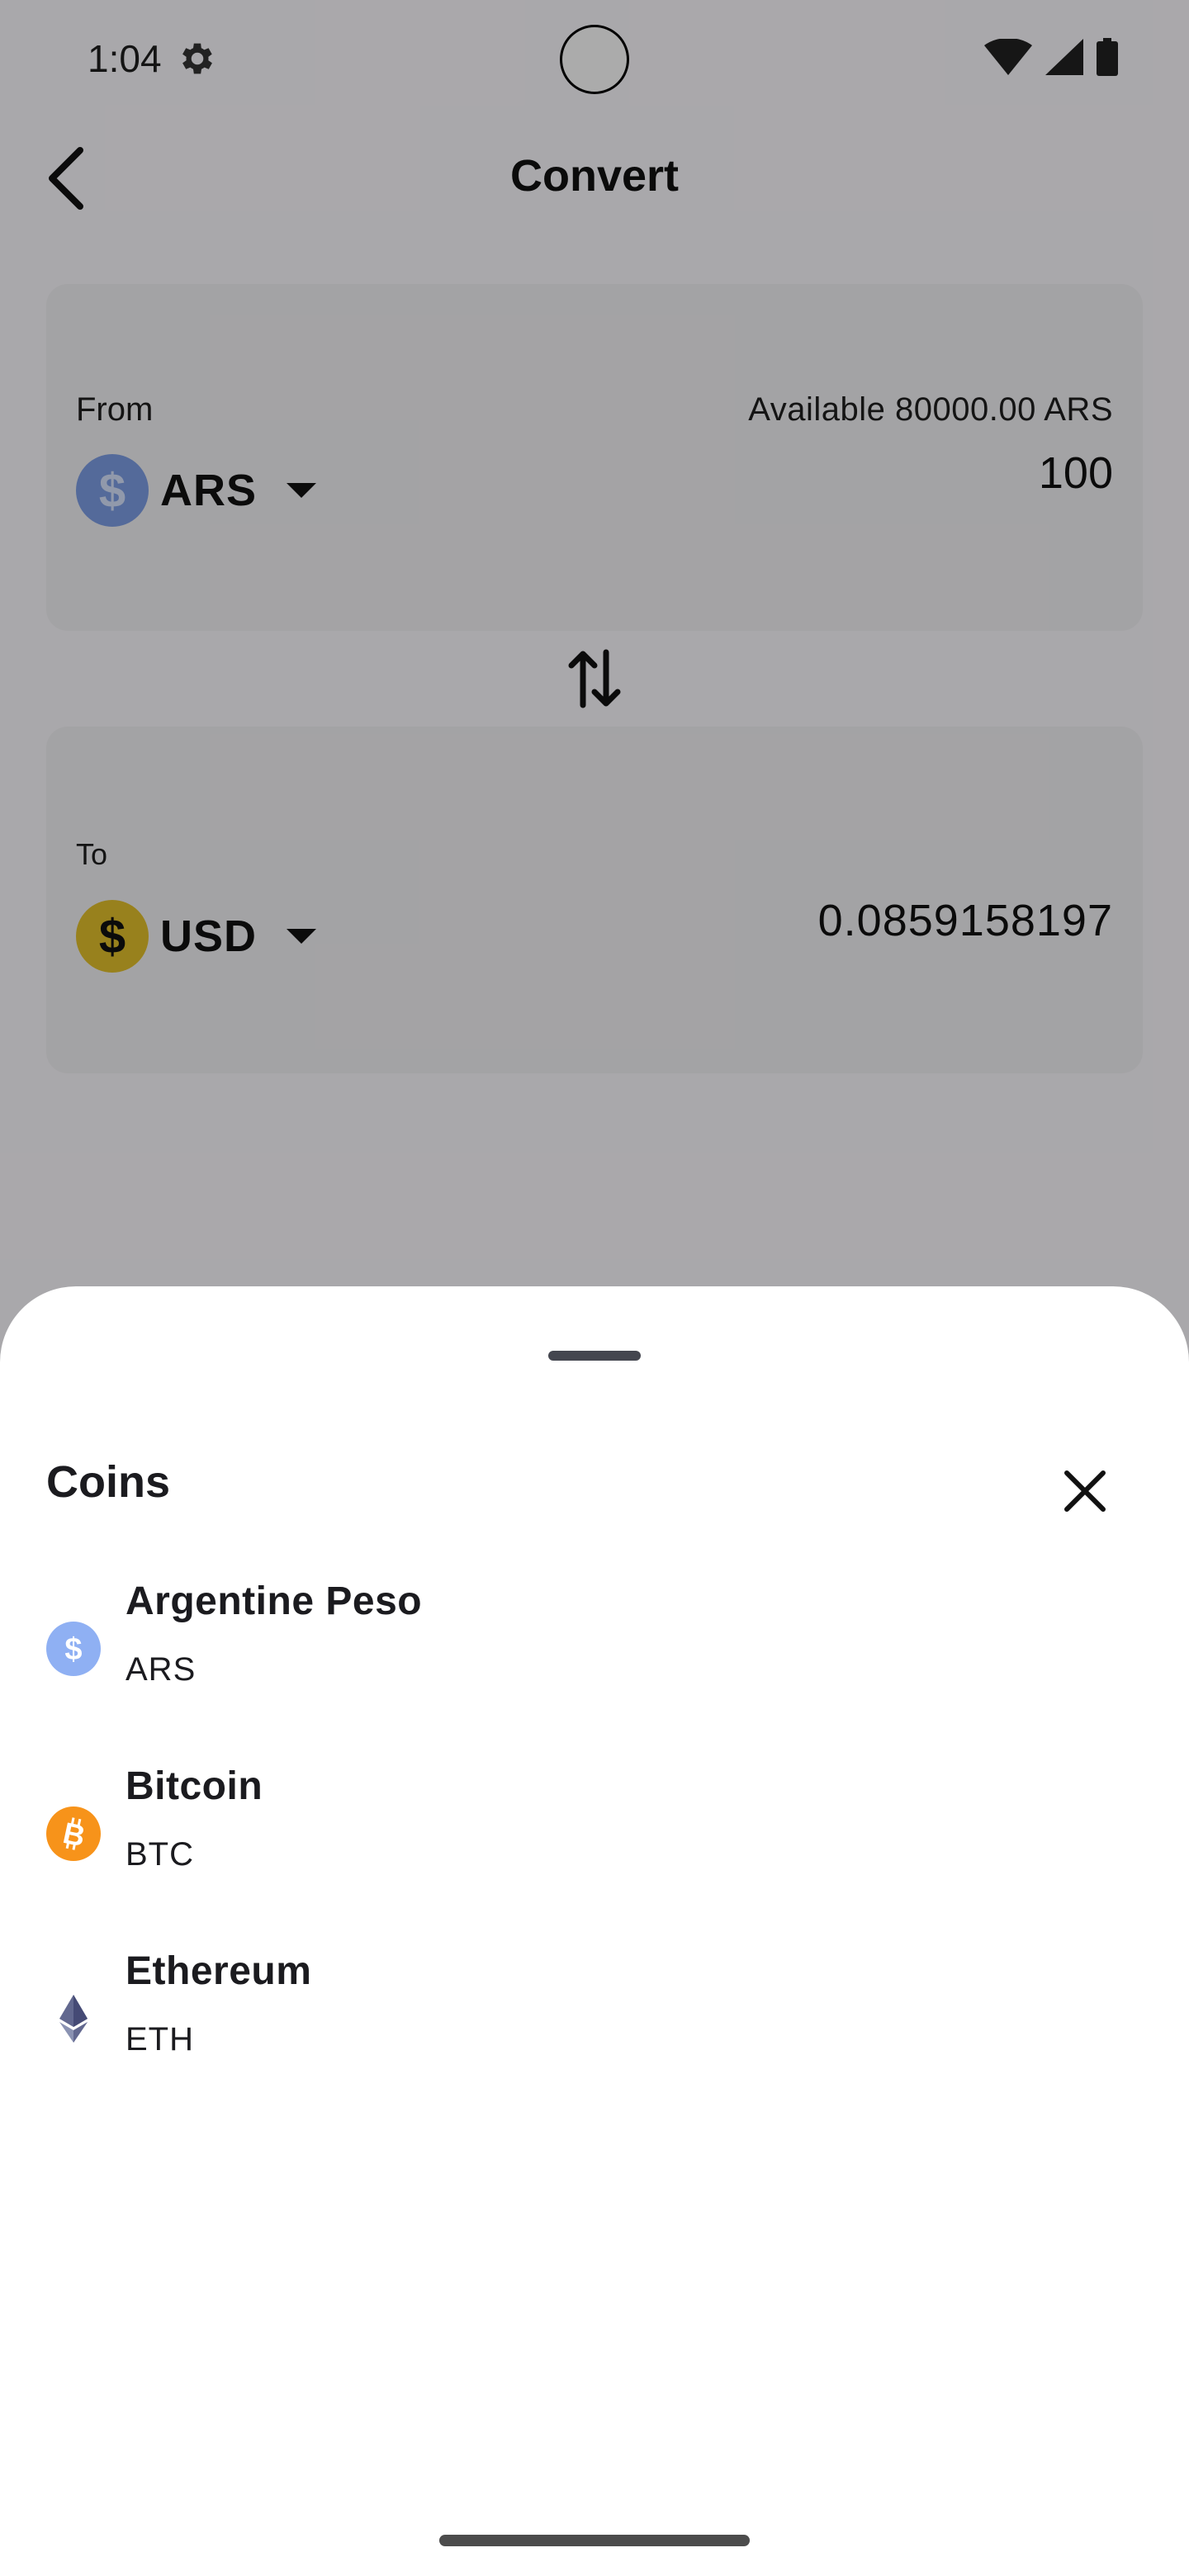 Image resolution: width=1189 pixels, height=2576 pixels. I want to click on close-icon, so click(1085, 1491).